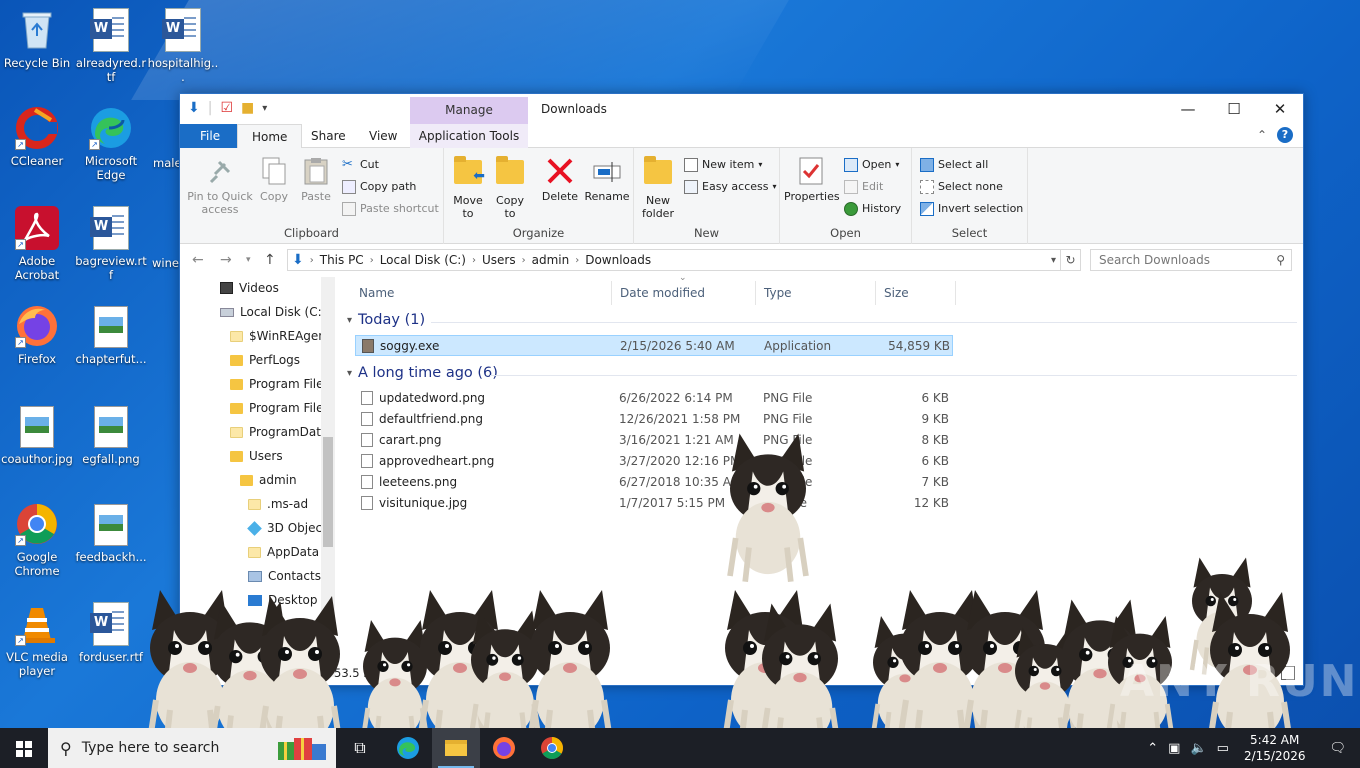 This screenshot has height=768, width=1360. Describe the element at coordinates (248, 260) in the screenshot. I see `recent-locations-chevron-icon: ▾` at that location.